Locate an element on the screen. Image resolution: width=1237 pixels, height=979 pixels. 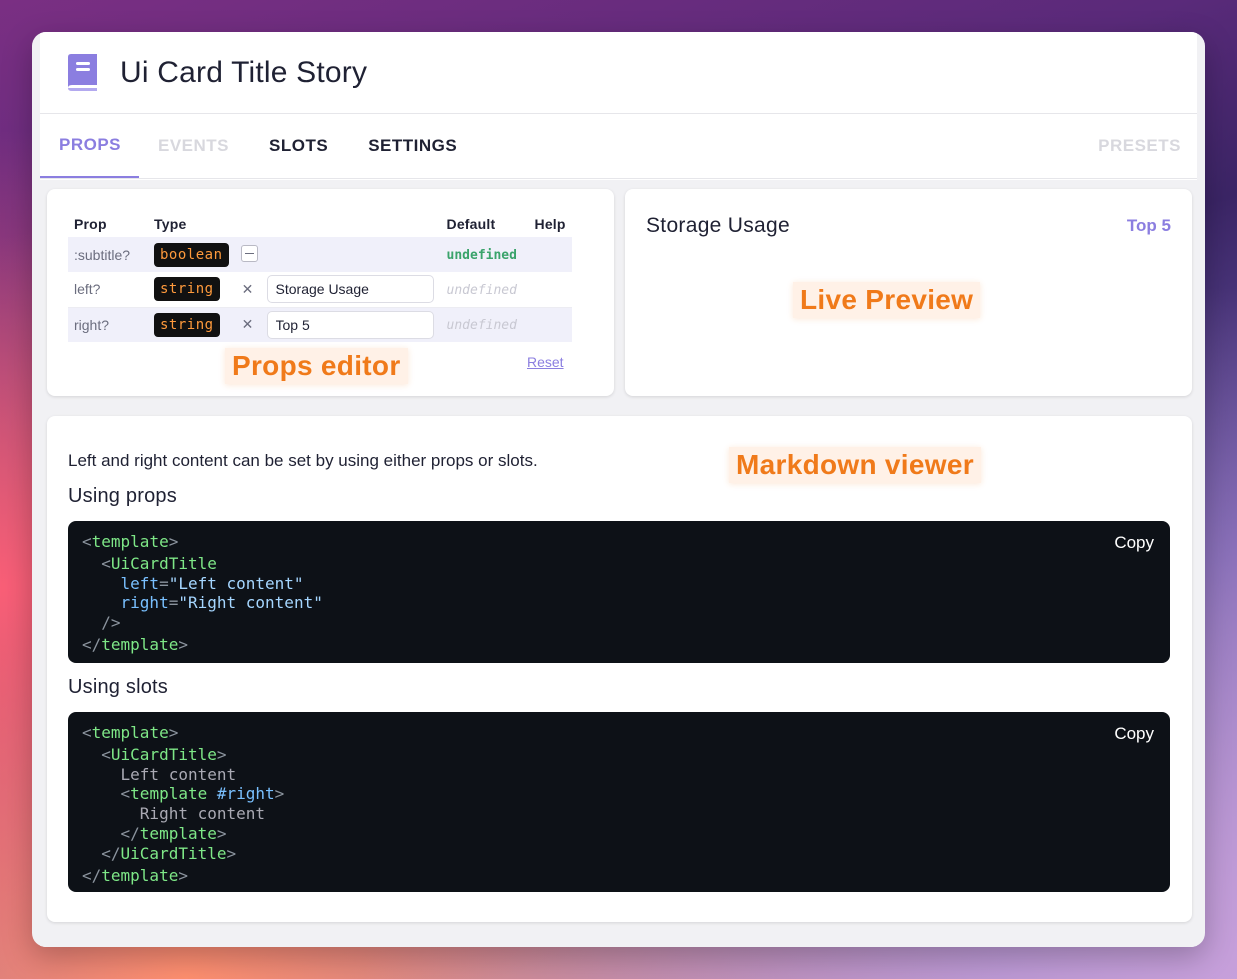
column-header-type: Type is located at coordinates (170, 224).